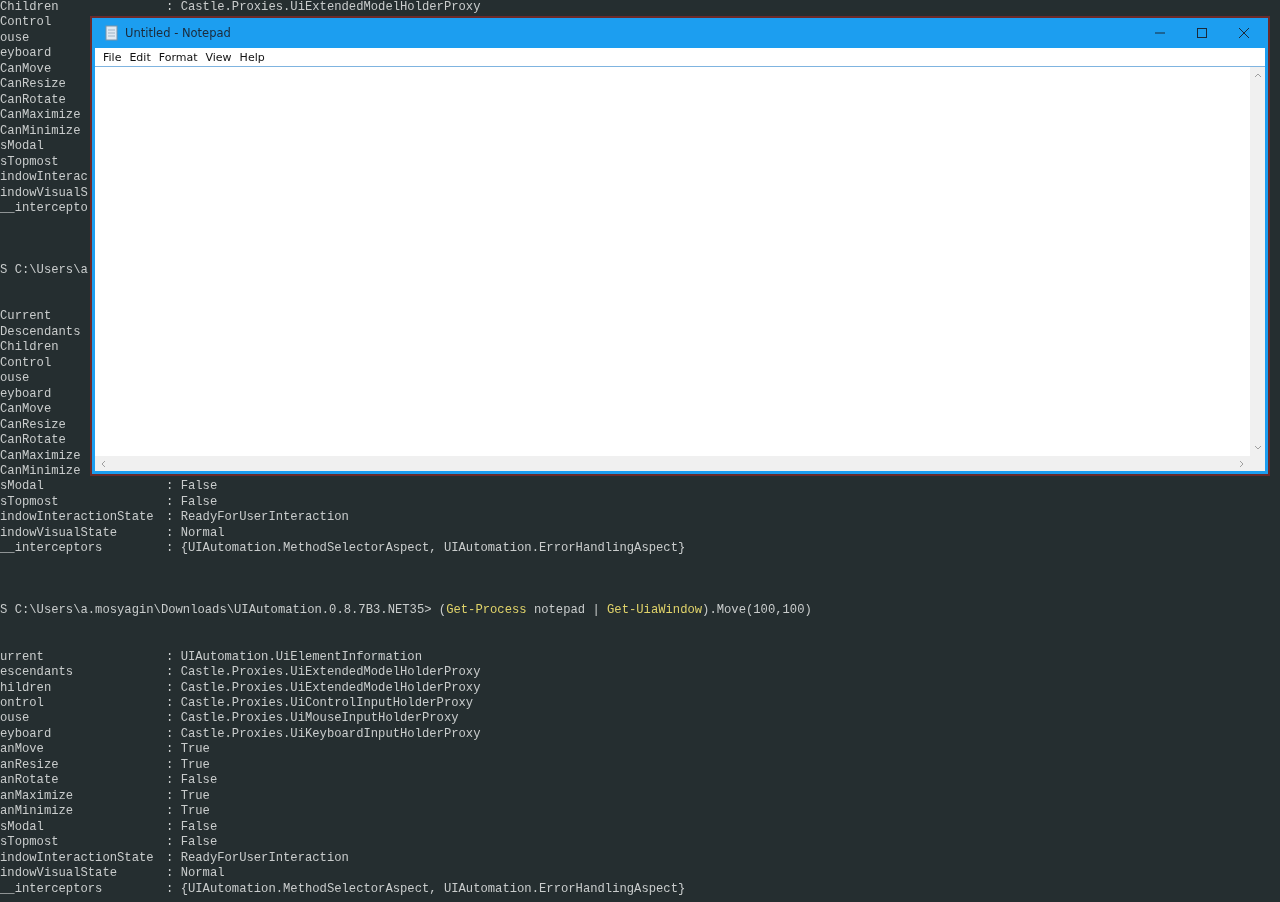 The height and width of the screenshot is (902, 1280). Describe the element at coordinates (566, 611) in the screenshot. I see `command-text: notepad |` at that location.